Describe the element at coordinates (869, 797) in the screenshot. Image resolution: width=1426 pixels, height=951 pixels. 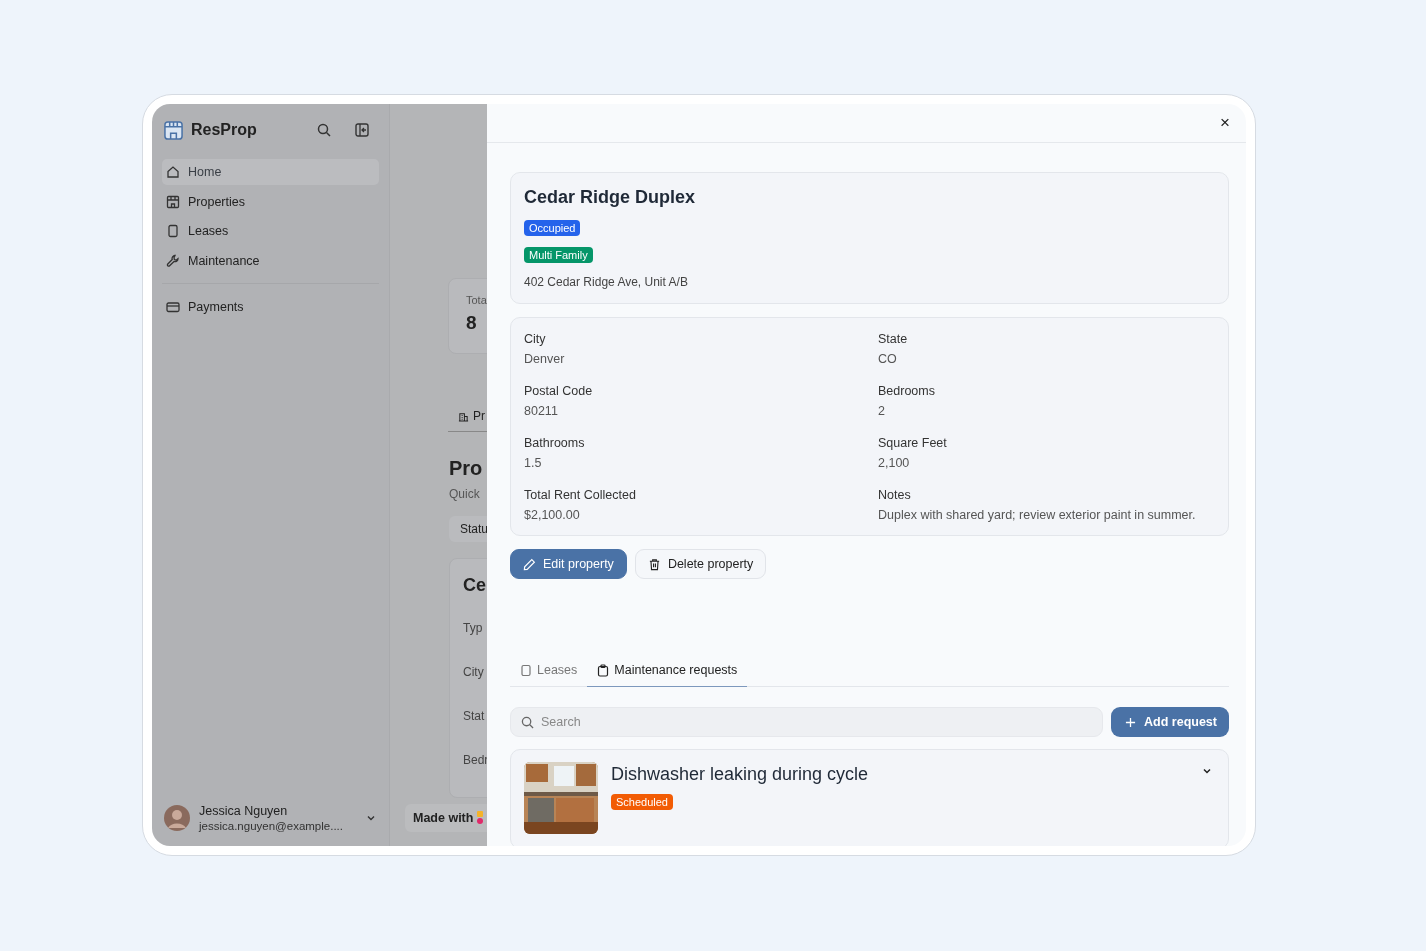
I see `request-card: Dishwasher leaking during cycle Scheduled` at that location.